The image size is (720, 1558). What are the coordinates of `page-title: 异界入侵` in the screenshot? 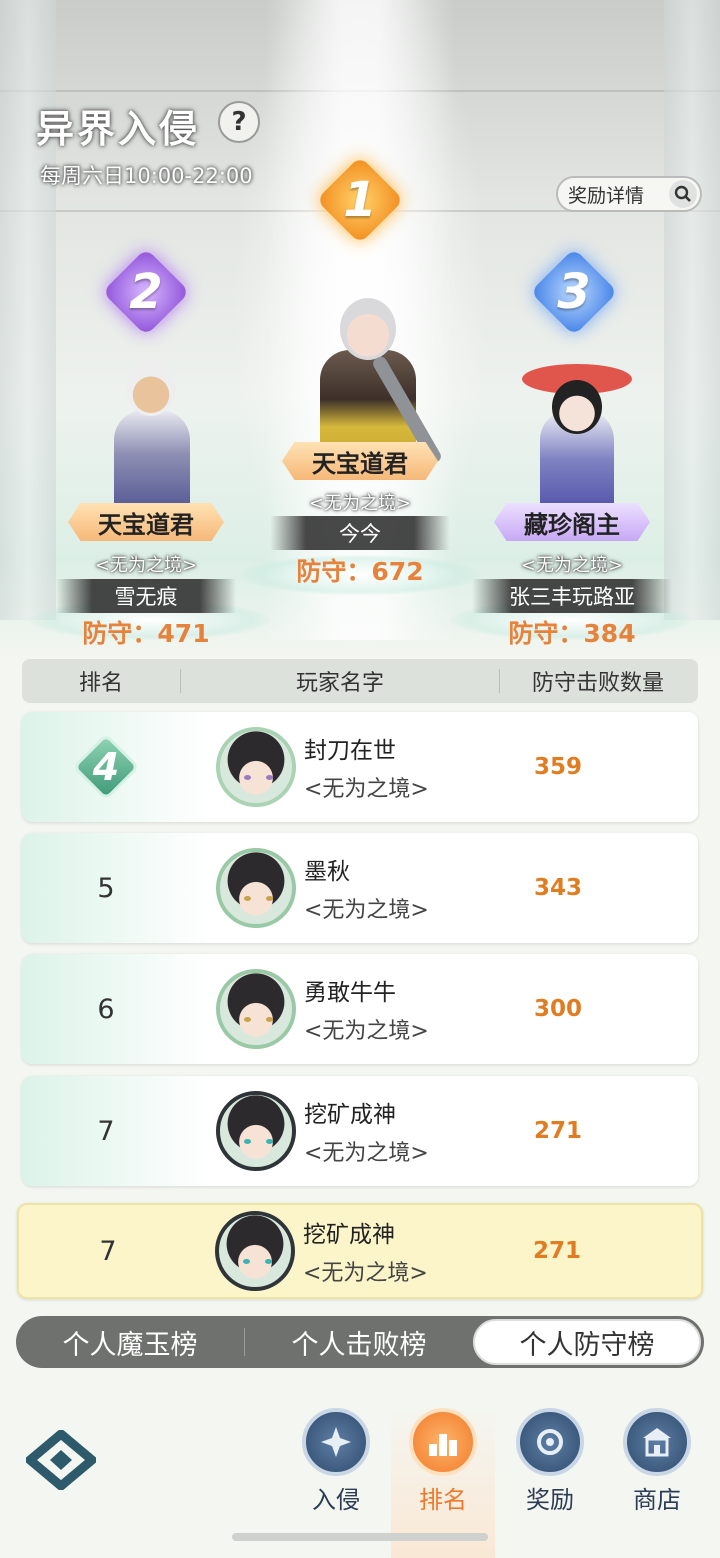 It's located at (118, 129).